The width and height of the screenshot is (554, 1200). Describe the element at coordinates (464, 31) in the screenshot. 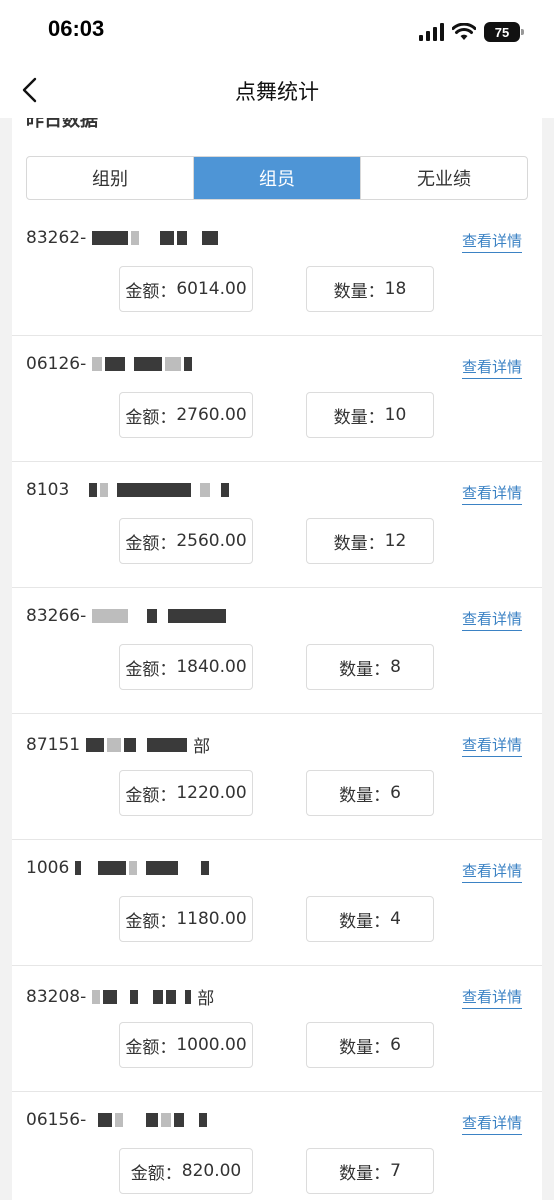

I see `wifi-icon` at that location.